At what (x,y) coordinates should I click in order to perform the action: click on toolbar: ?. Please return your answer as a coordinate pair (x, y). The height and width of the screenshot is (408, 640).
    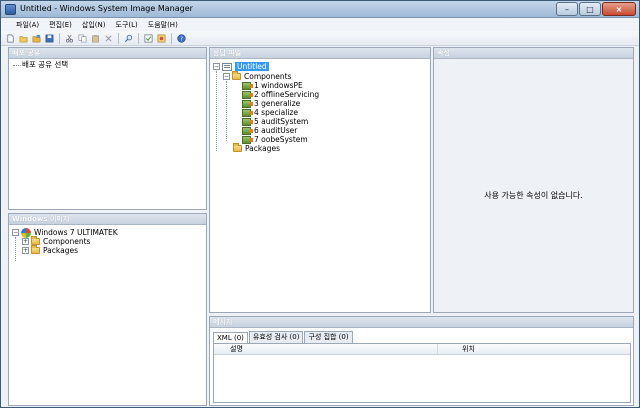
    Looking at the image, I should click on (320, 38).